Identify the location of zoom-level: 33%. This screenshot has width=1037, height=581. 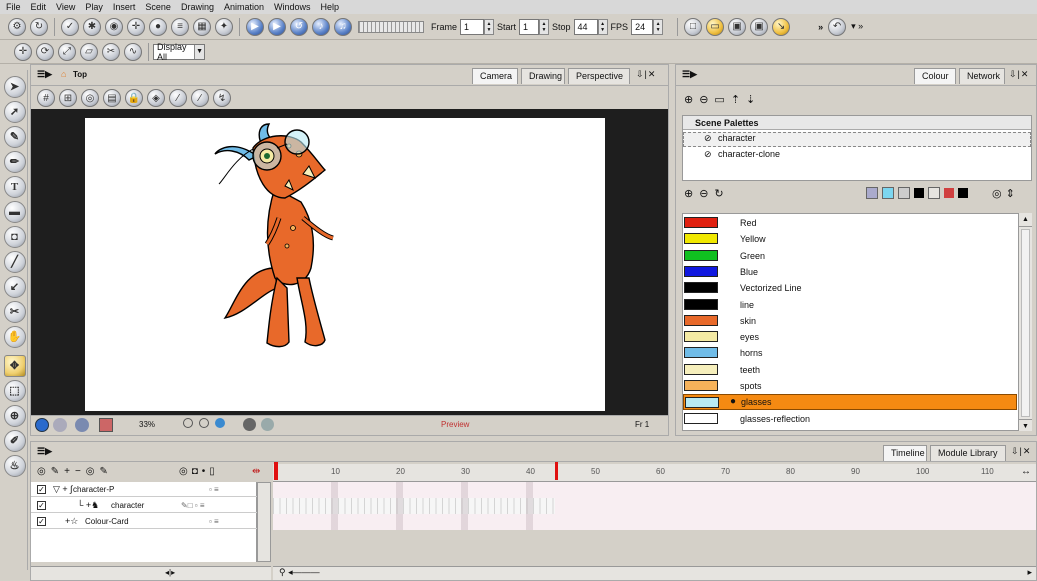
(147, 424).